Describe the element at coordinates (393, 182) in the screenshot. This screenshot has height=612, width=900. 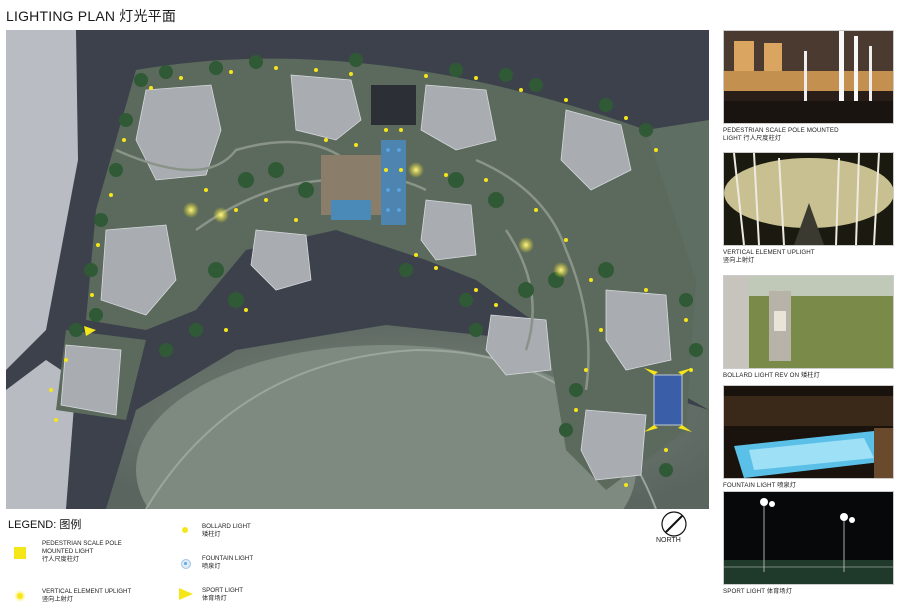
I see `water-feature` at that location.